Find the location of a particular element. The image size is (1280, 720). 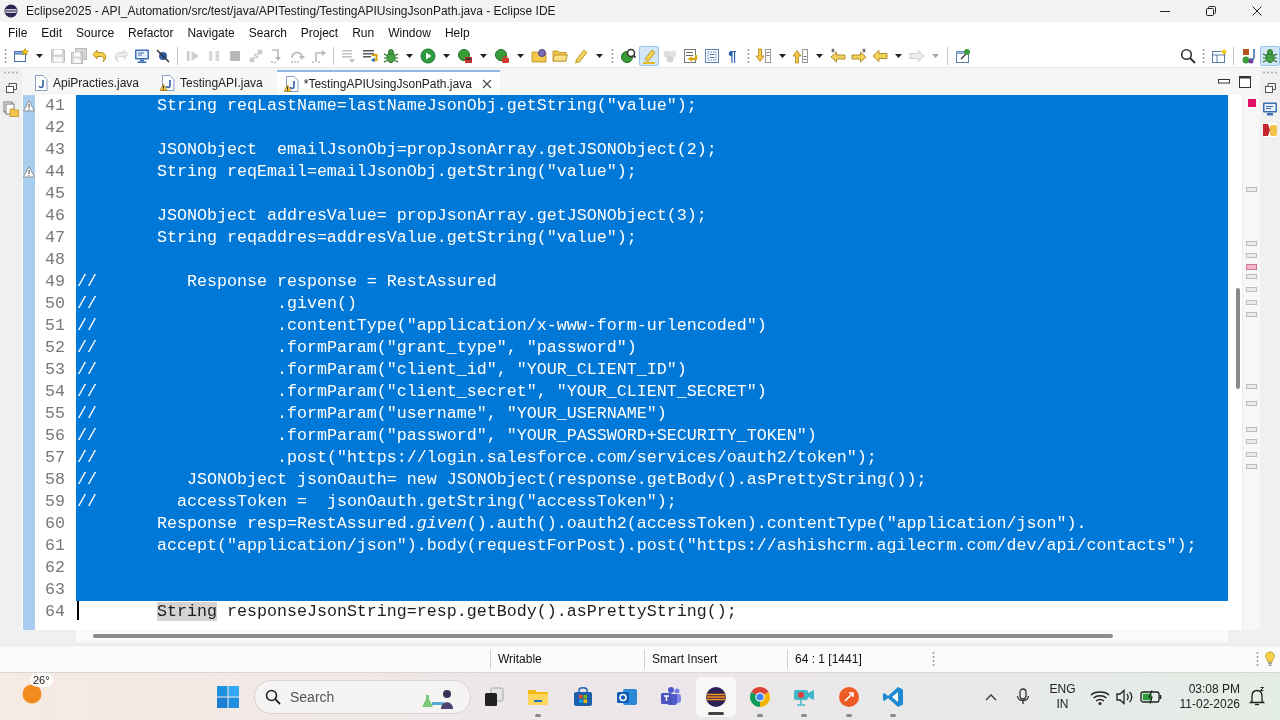

blocks-balls-icon is located at coordinates (1248, 55).